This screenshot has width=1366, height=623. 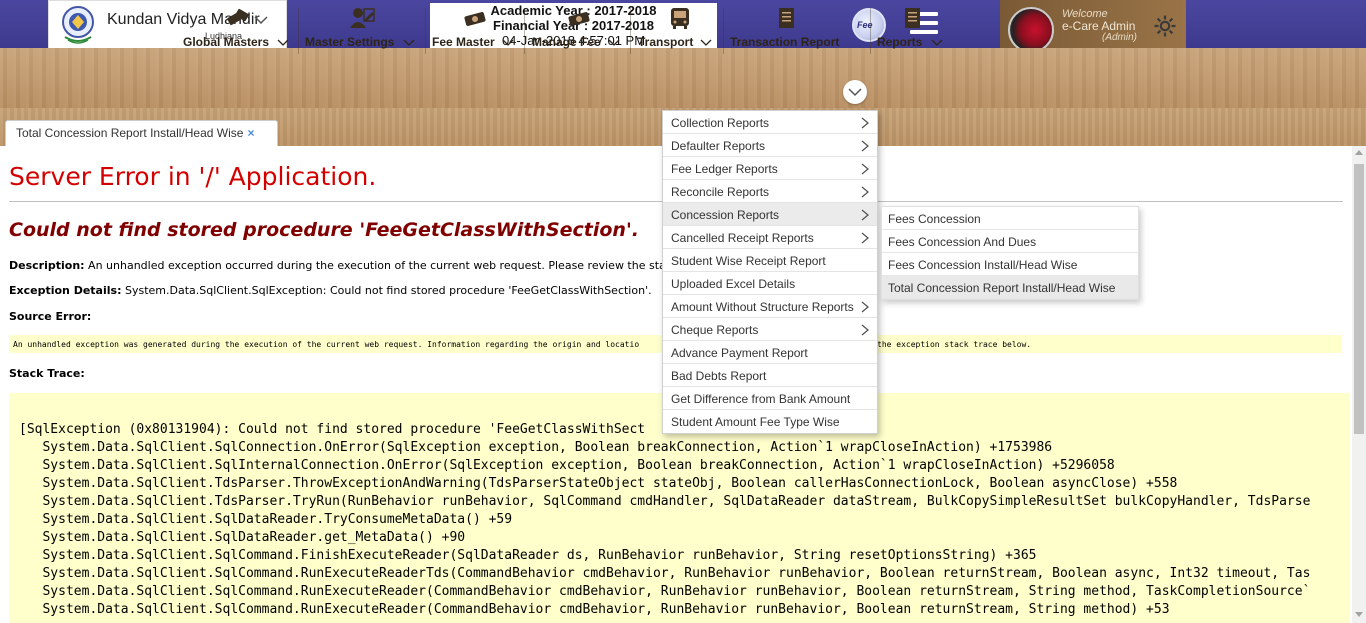 What do you see at coordinates (912, 29) in the screenshot?
I see `nav-reports: Reports` at bounding box center [912, 29].